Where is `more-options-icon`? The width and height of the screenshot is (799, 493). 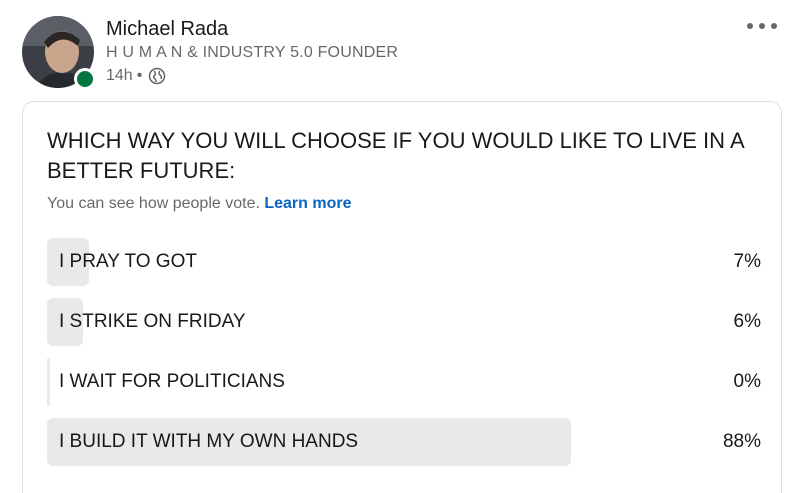 more-options-icon is located at coordinates (762, 26).